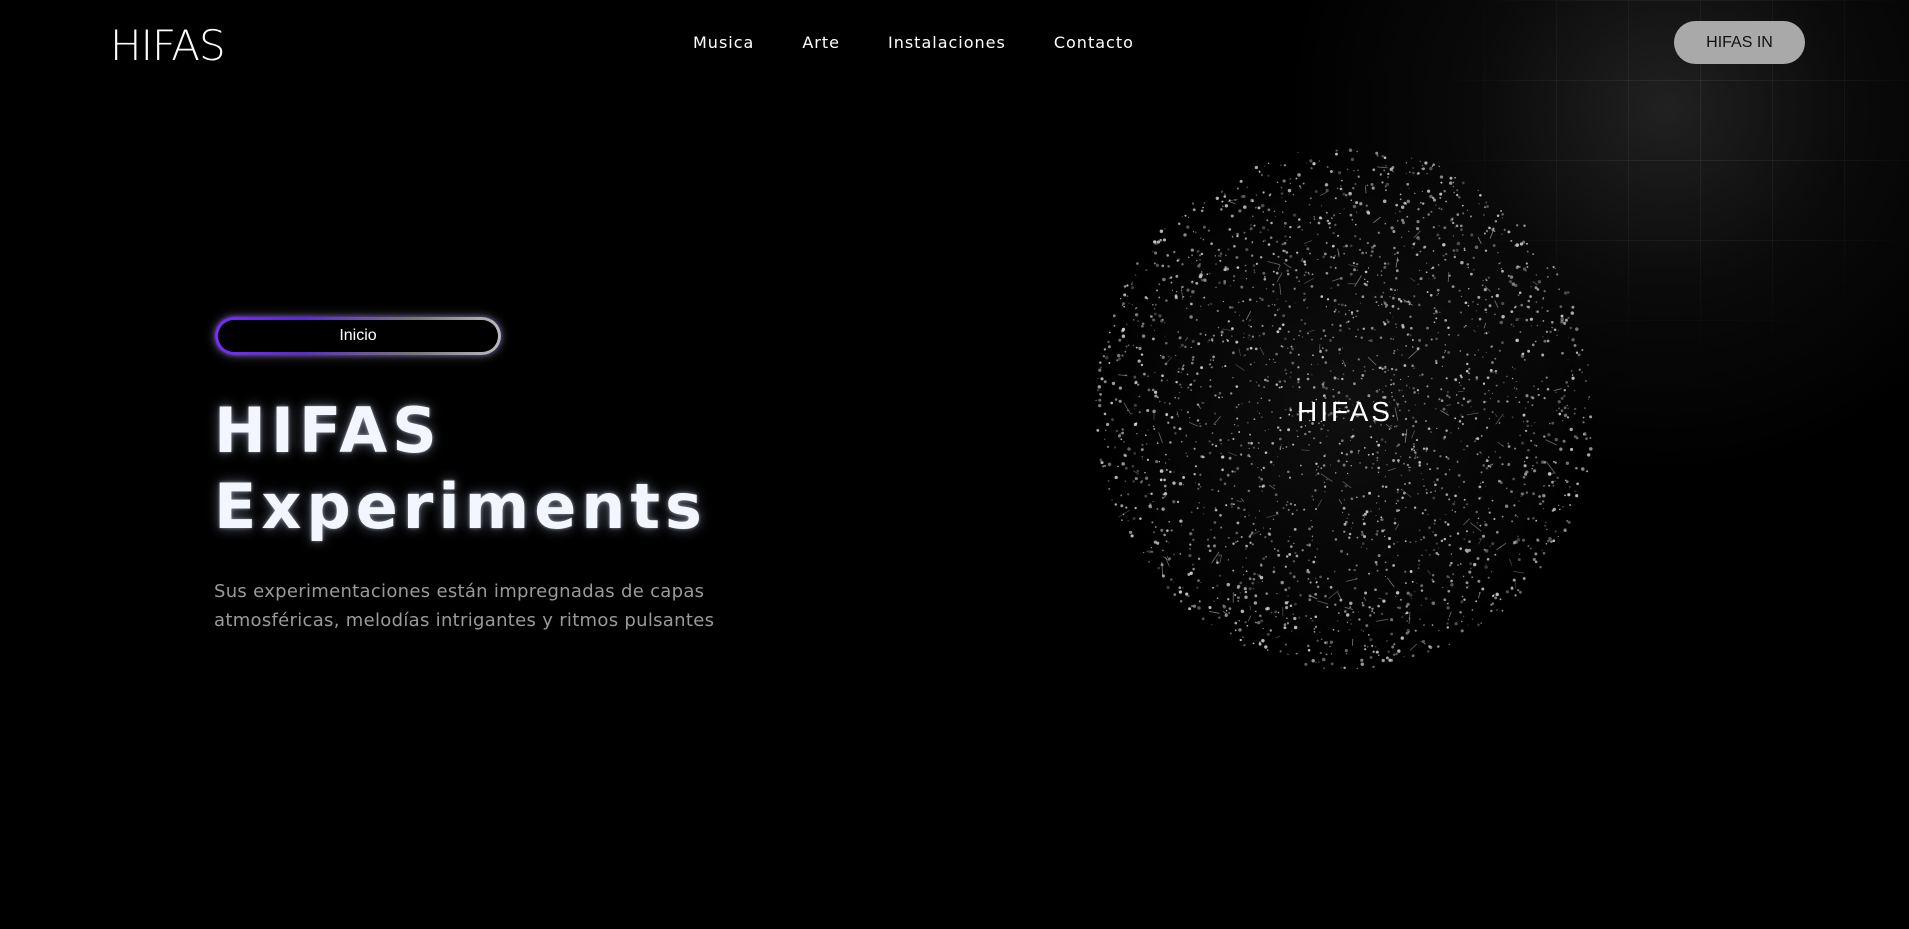  What do you see at coordinates (358, 336) in the screenshot?
I see `inicio-button: Inicio` at bounding box center [358, 336].